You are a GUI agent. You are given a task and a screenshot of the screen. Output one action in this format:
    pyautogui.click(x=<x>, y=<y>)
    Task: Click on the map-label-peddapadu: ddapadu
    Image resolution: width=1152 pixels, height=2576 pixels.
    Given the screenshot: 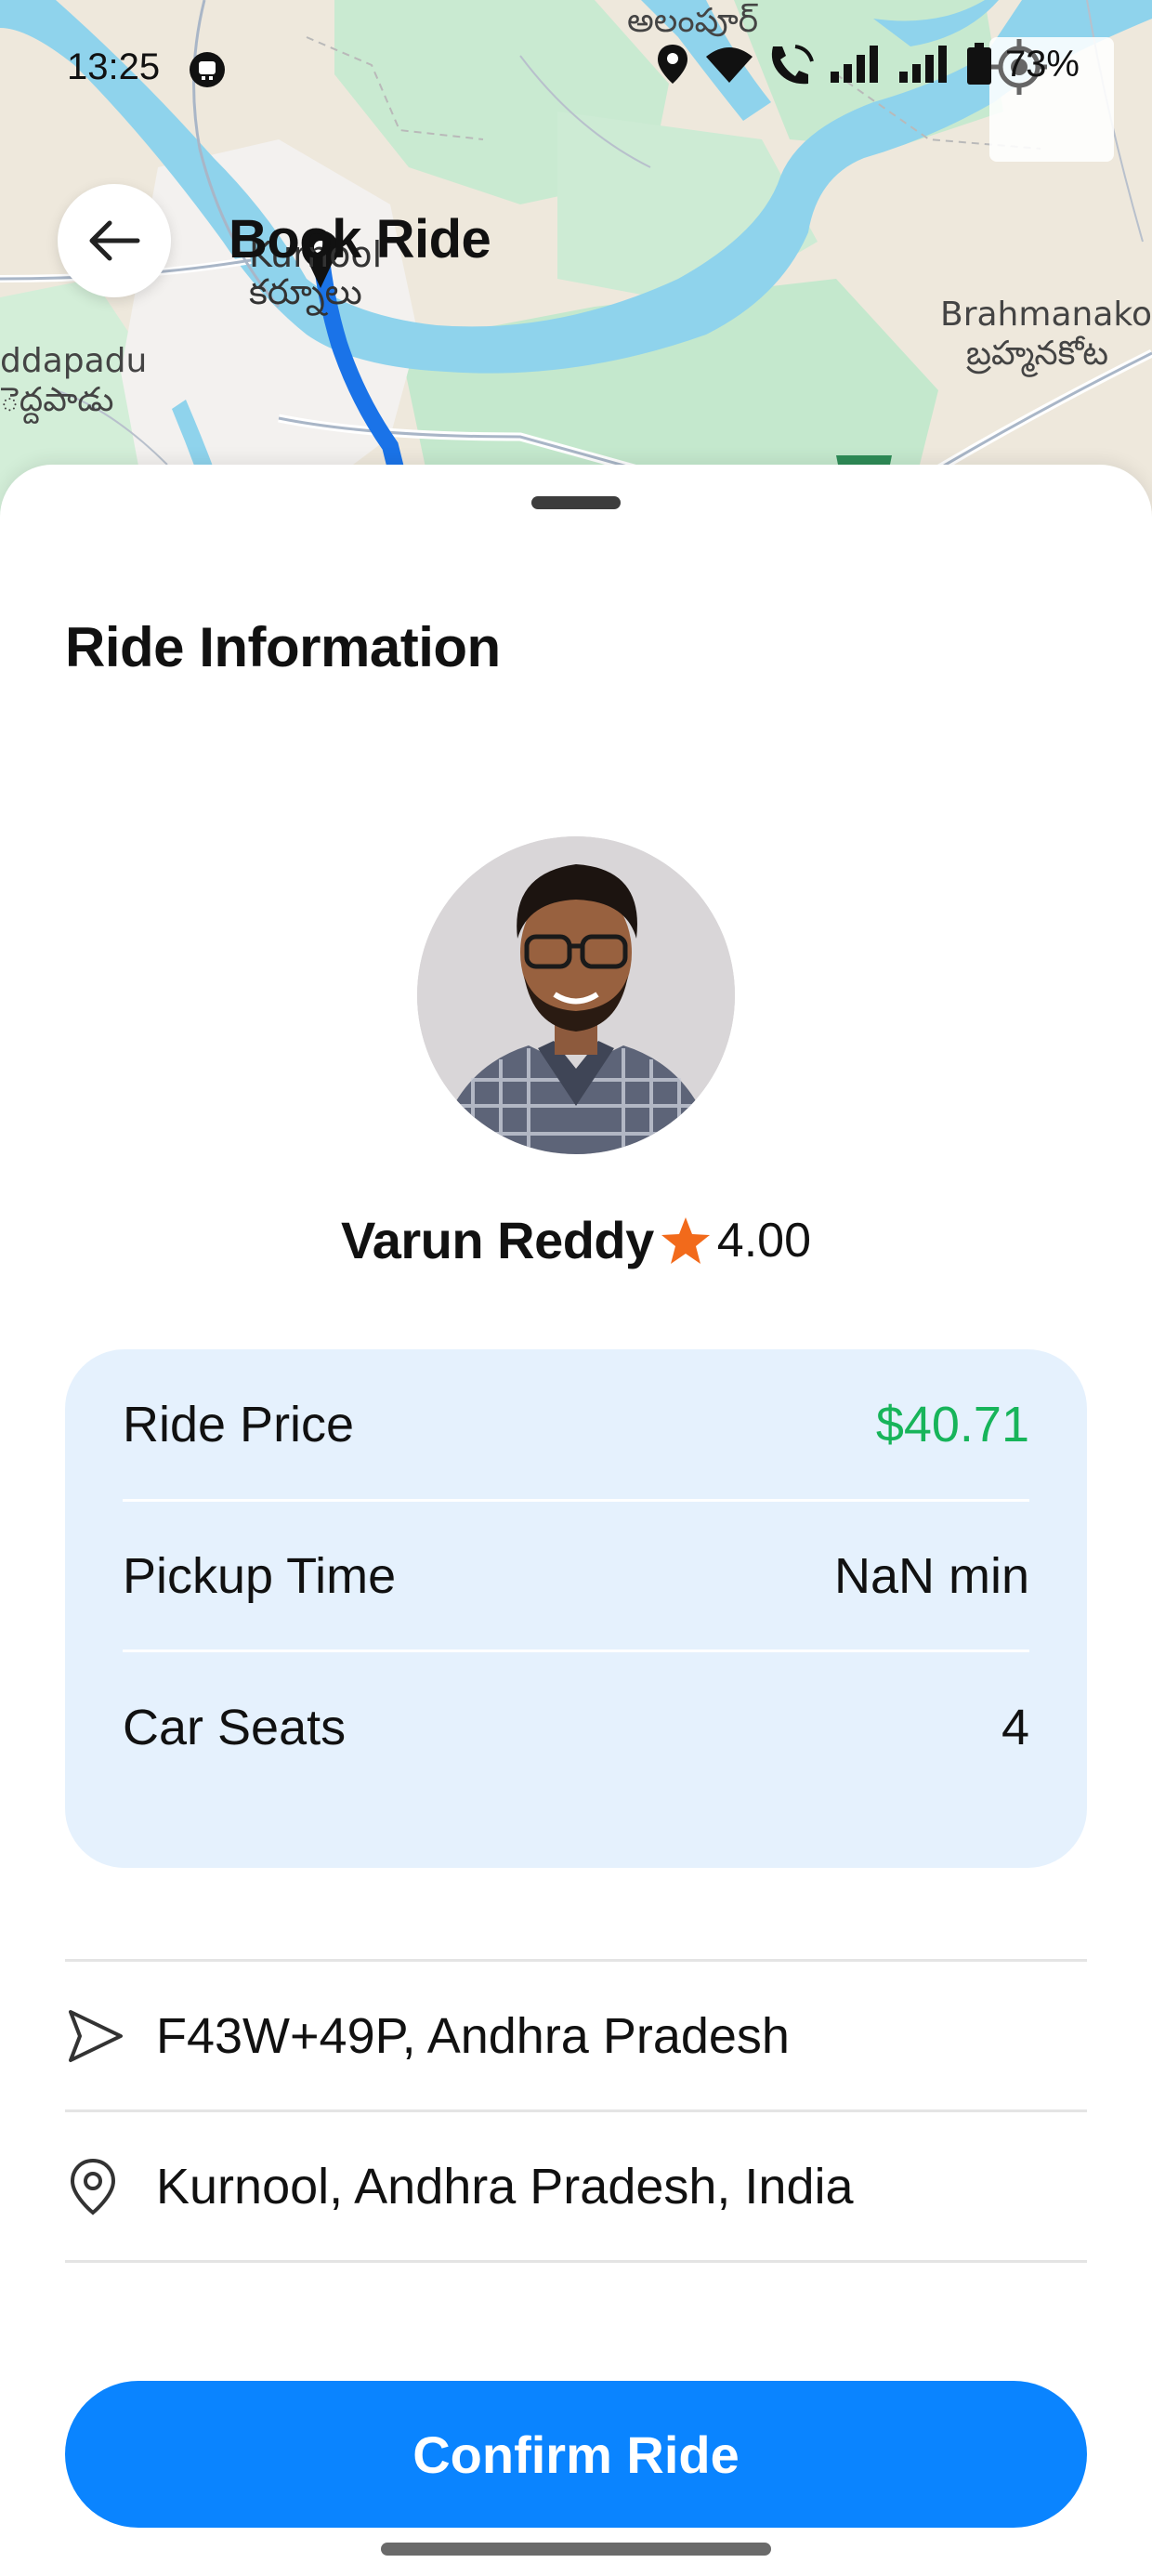 What is the action you would take?
    pyautogui.click(x=74, y=361)
    